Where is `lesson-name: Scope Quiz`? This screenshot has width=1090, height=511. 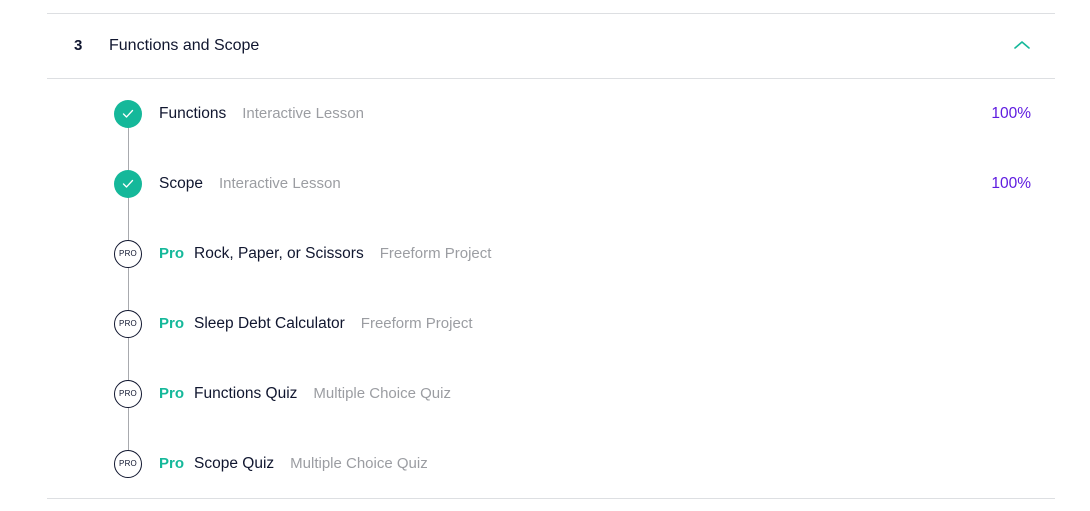 lesson-name: Scope Quiz is located at coordinates (234, 463).